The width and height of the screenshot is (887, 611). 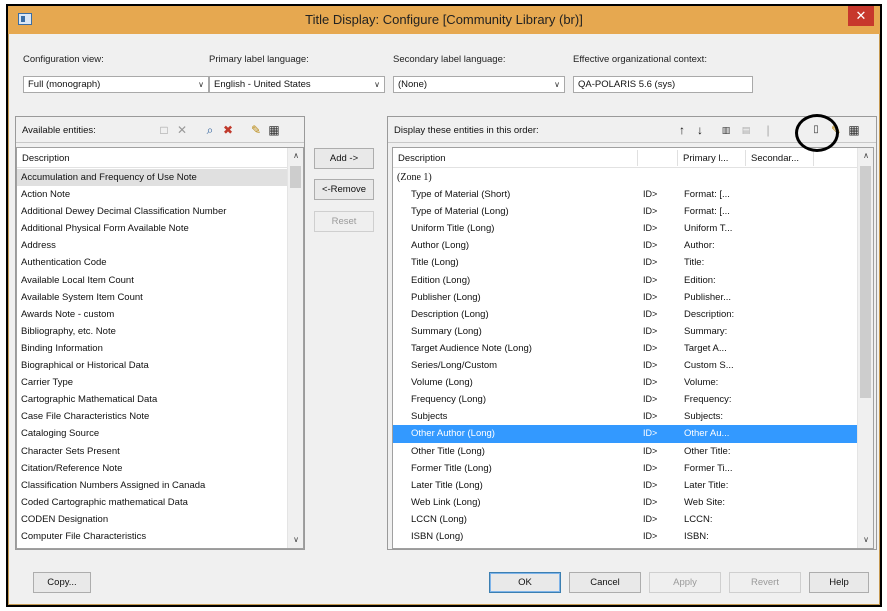 I want to click on primary-label-language-dropdown: English - United States ∨, so click(x=297, y=84).